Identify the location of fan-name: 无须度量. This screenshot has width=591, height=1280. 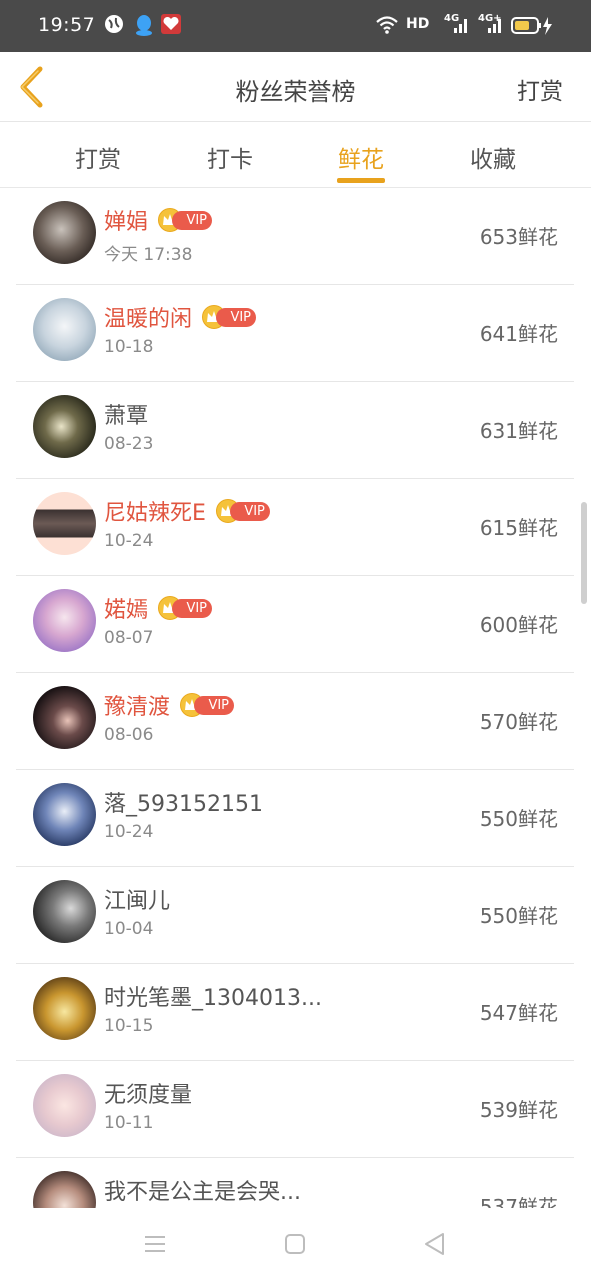
(148, 1095).